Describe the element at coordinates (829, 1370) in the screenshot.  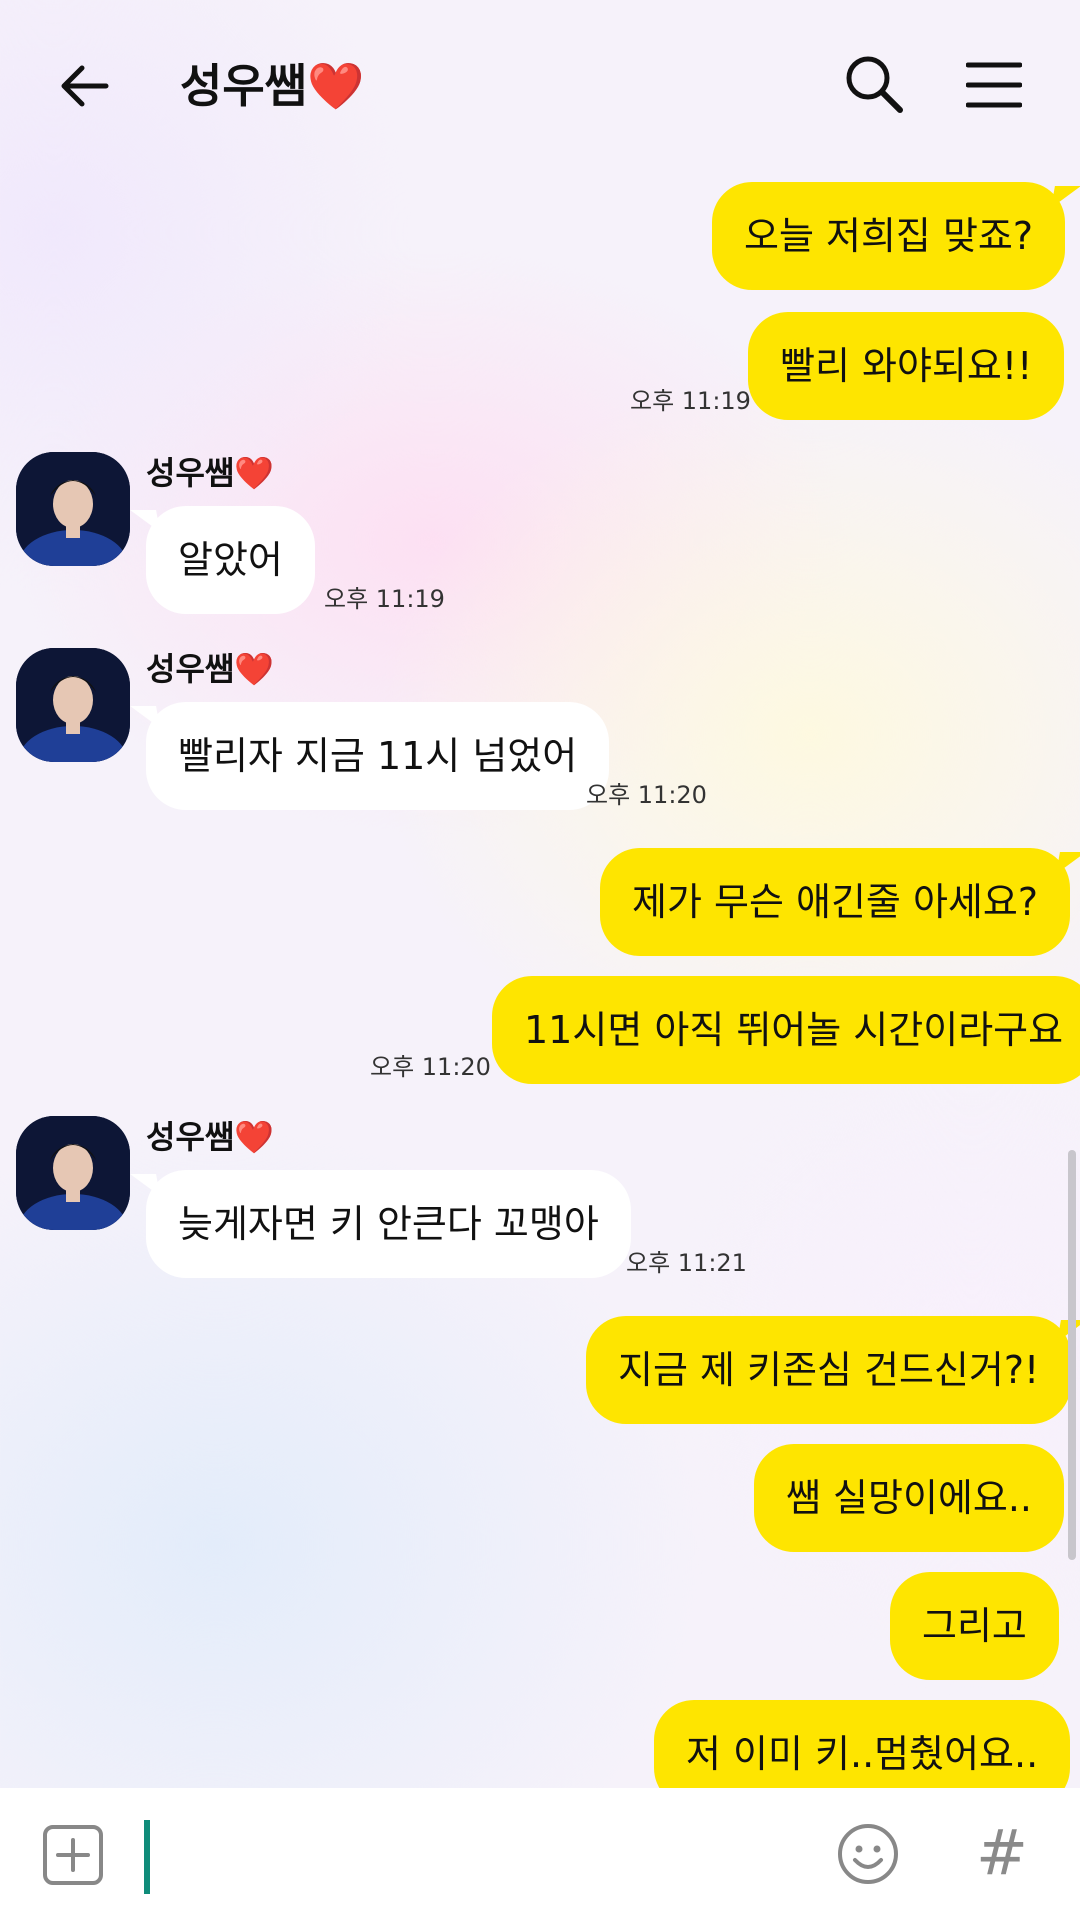
I see `my-message-bubble: 지금 제 키존심 건드신거?!` at that location.